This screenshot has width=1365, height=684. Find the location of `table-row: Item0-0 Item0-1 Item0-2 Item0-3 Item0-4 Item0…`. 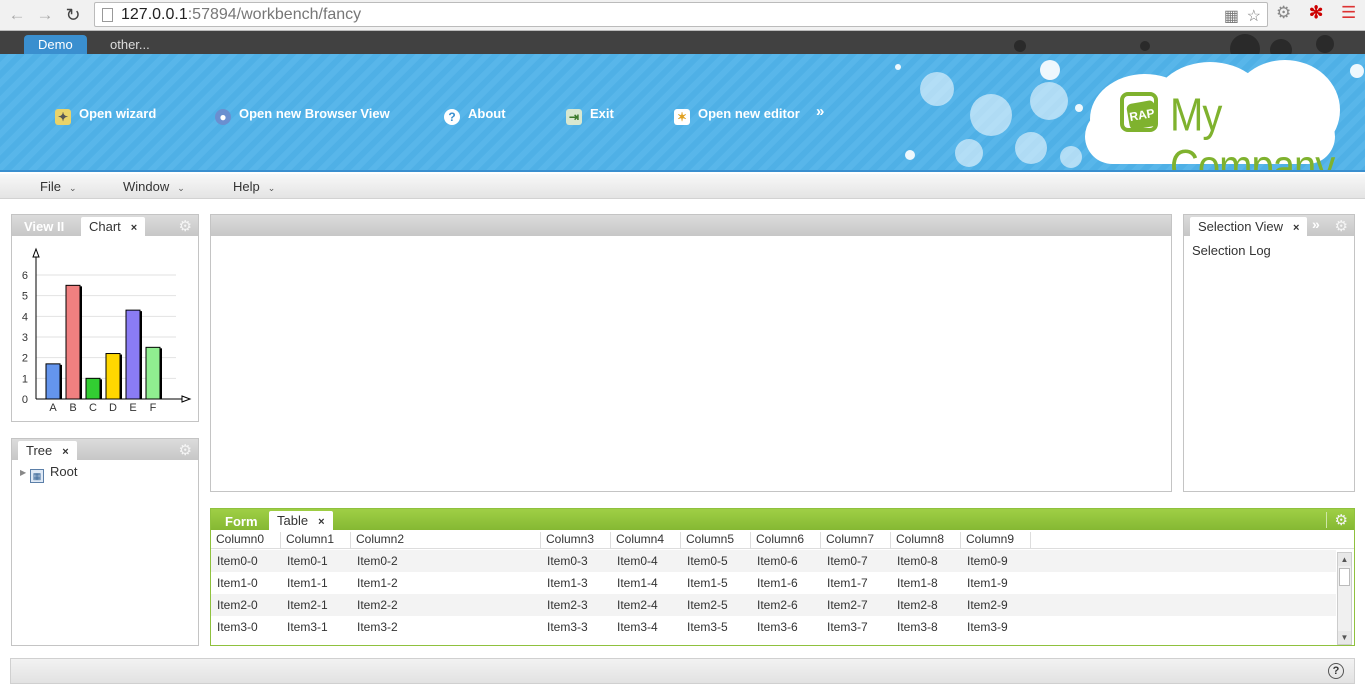

table-row: Item0-0 Item0-1 Item0-2 Item0-3 Item0-4 Item0… is located at coordinates (773, 561).